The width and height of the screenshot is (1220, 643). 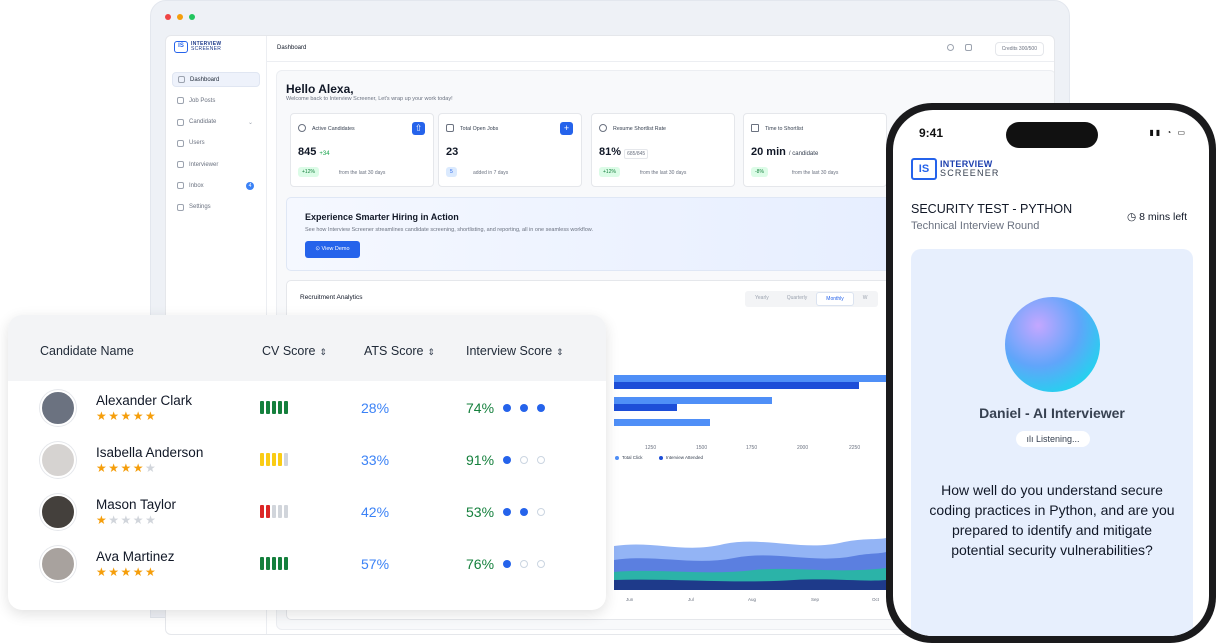 I want to click on table-row: Isabella Anderson ★★★★★ 33% 91%, so click(x=307, y=464).